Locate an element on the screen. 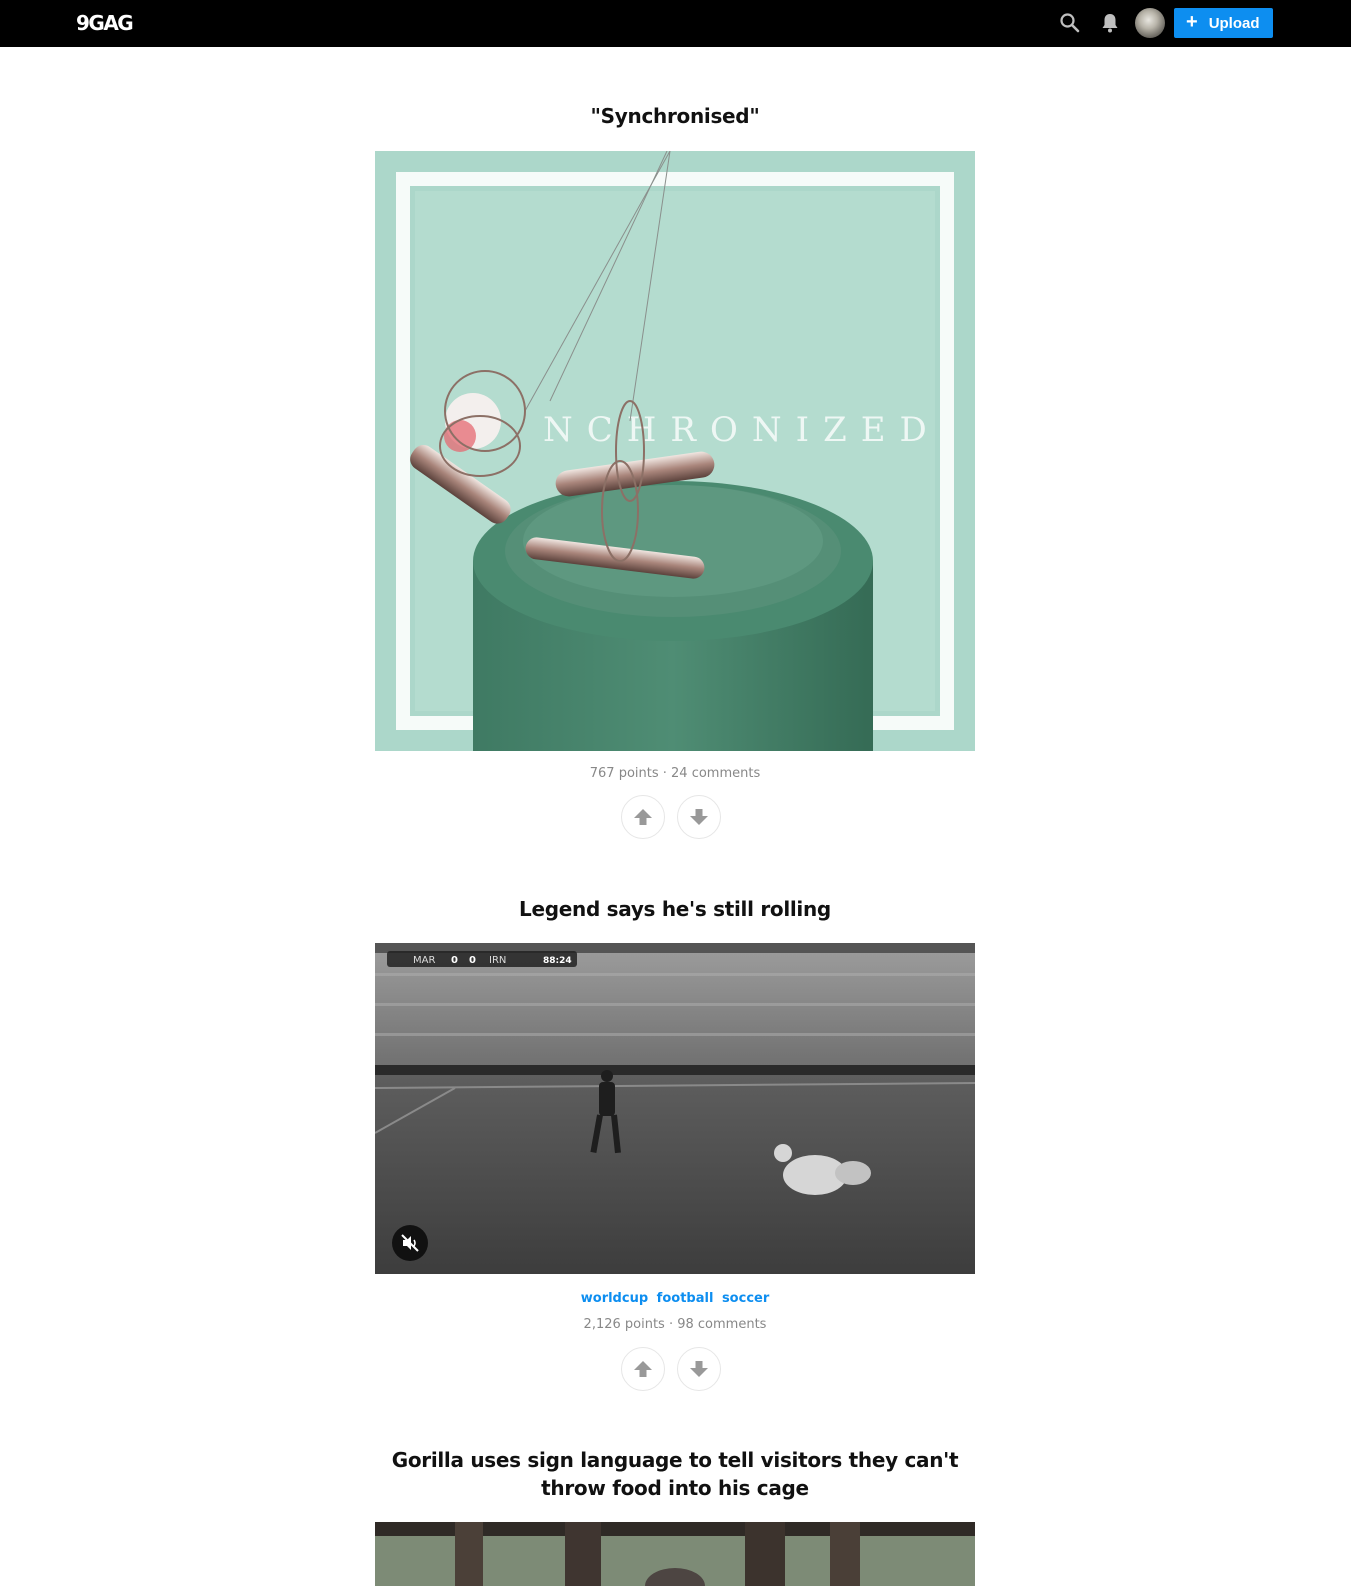  match-clock: 88:24 is located at coordinates (557, 961).